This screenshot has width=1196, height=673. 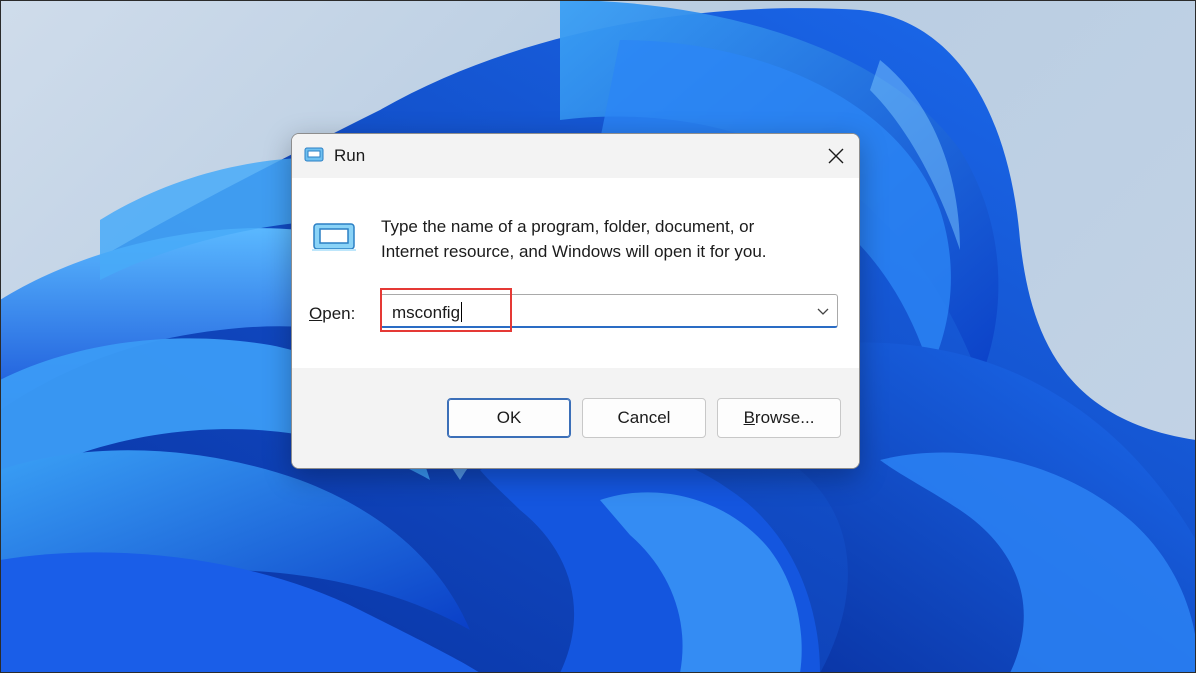 What do you see at coordinates (749, 417) in the screenshot?
I see `browse-accelerator: B` at bounding box center [749, 417].